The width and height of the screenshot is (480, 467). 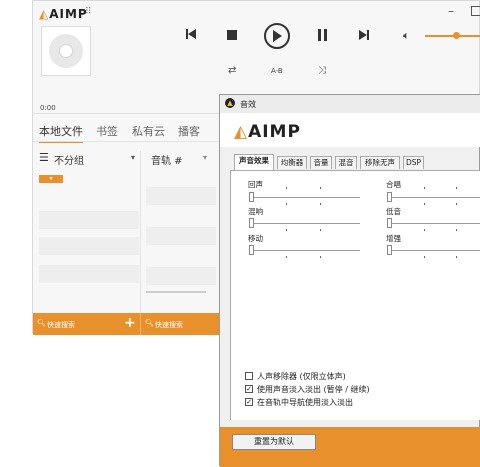 I want to click on bass-slider-track, so click(x=434, y=223).